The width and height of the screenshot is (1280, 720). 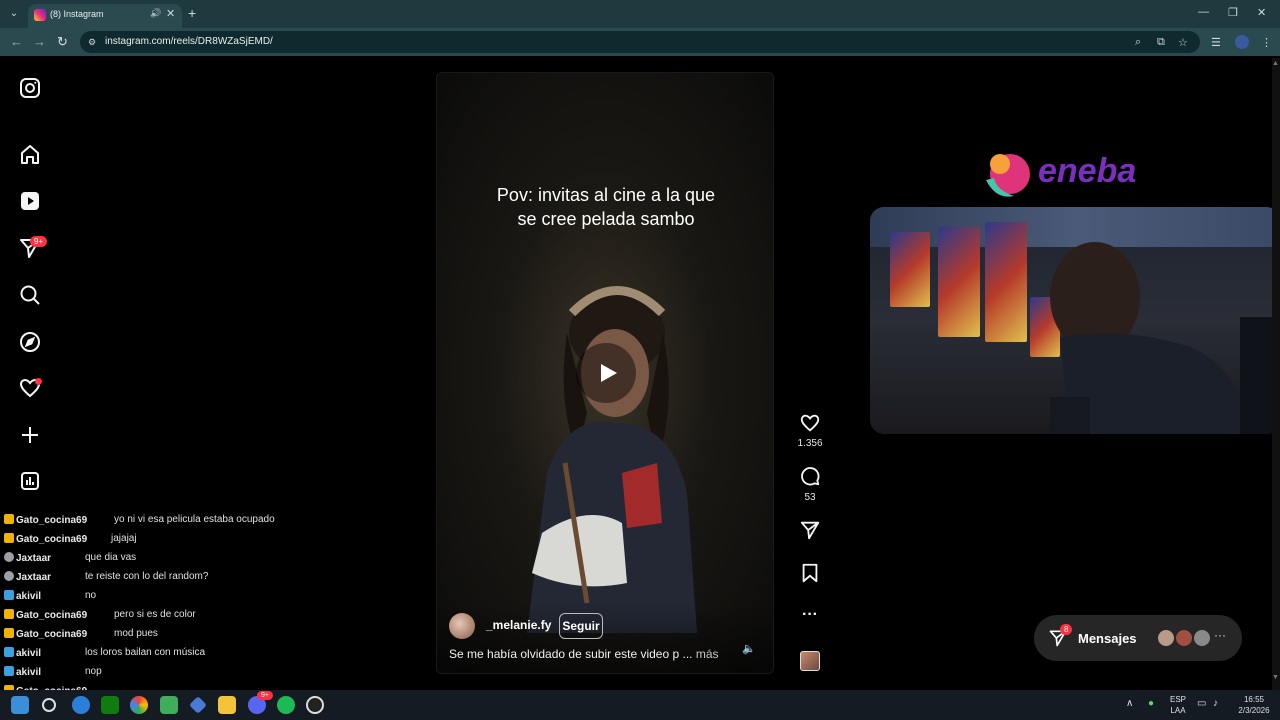 I want to click on follow-button: Seguir, so click(x=581, y=626).